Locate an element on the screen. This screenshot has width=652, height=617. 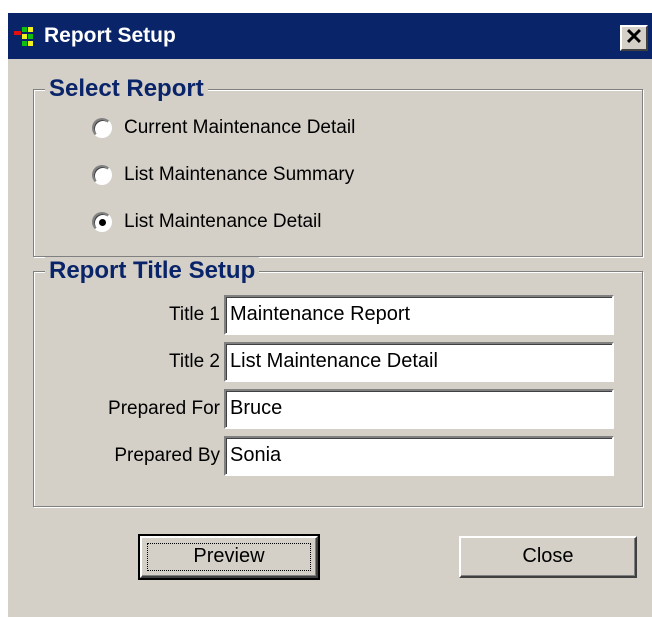
radio-button-selected is located at coordinates (102, 222).